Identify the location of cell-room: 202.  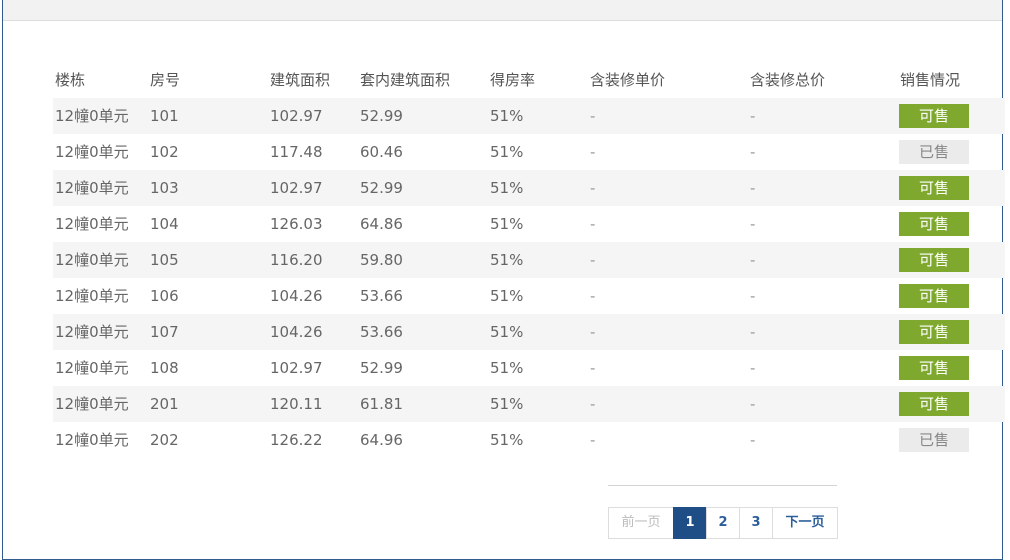
(164, 440).